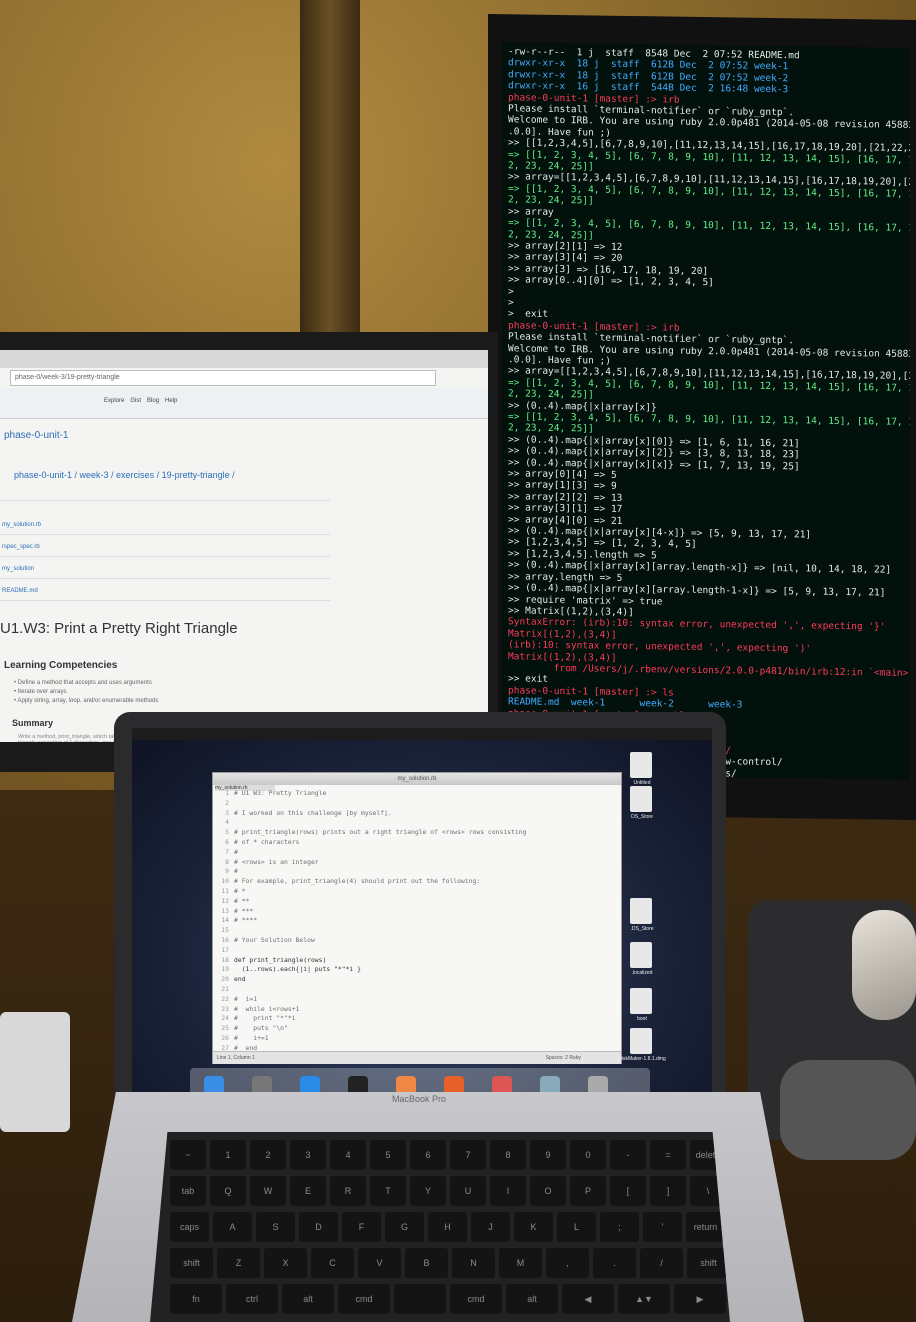 The width and height of the screenshot is (916, 1322). I want to click on keyboard-key: 2, so click(268, 1155).